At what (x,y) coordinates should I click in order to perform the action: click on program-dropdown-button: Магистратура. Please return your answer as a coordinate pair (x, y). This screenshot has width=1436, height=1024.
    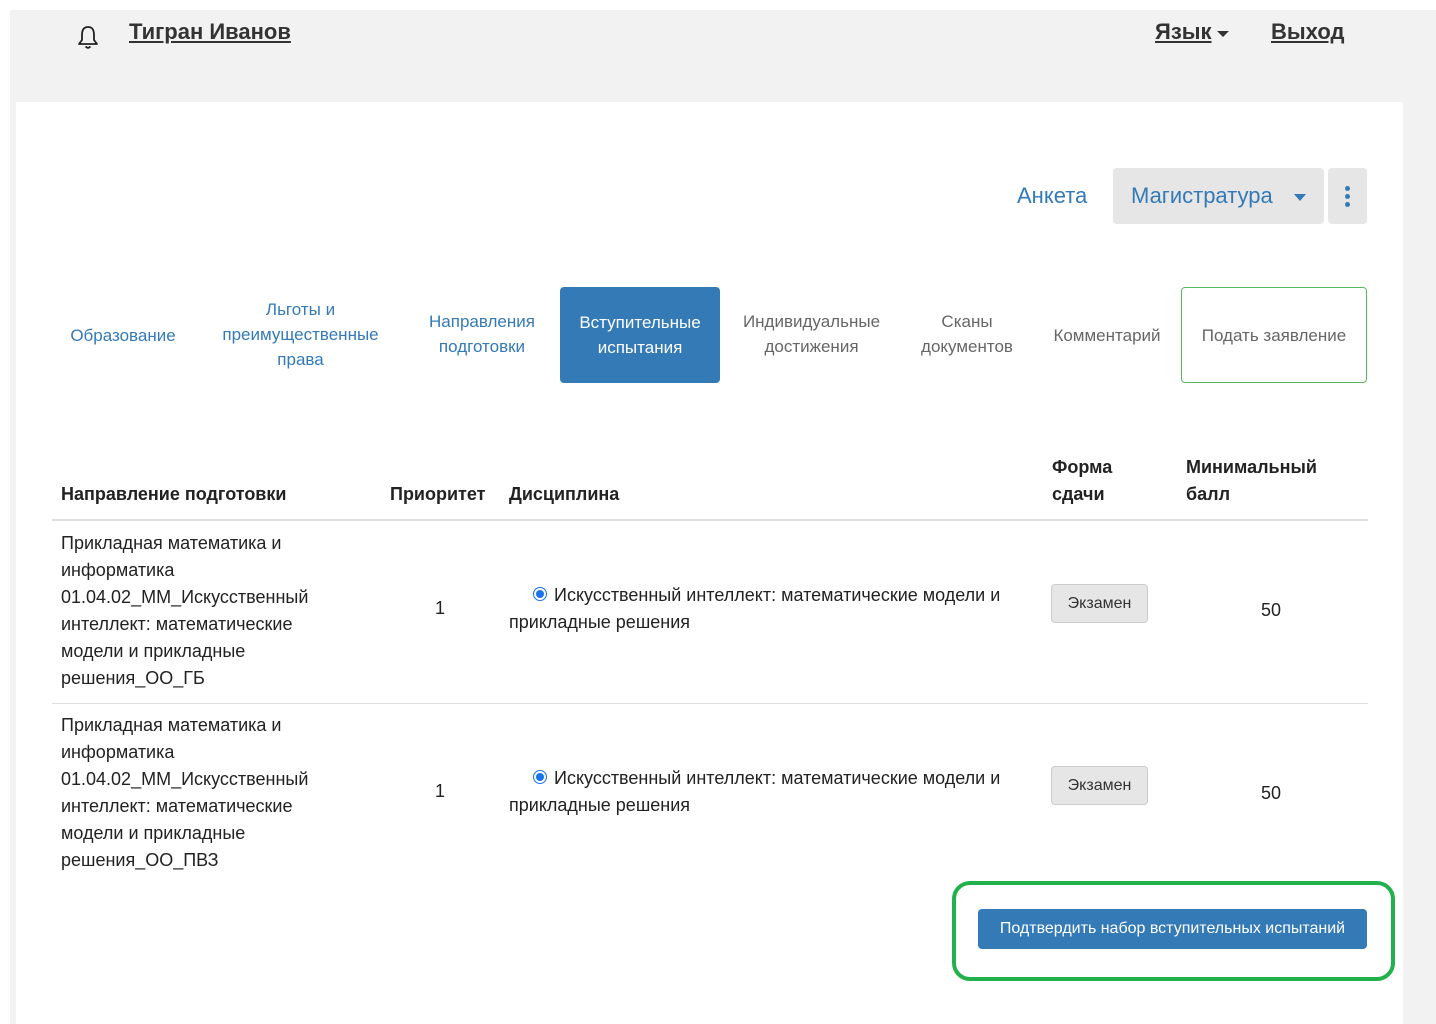
    Looking at the image, I should click on (1218, 196).